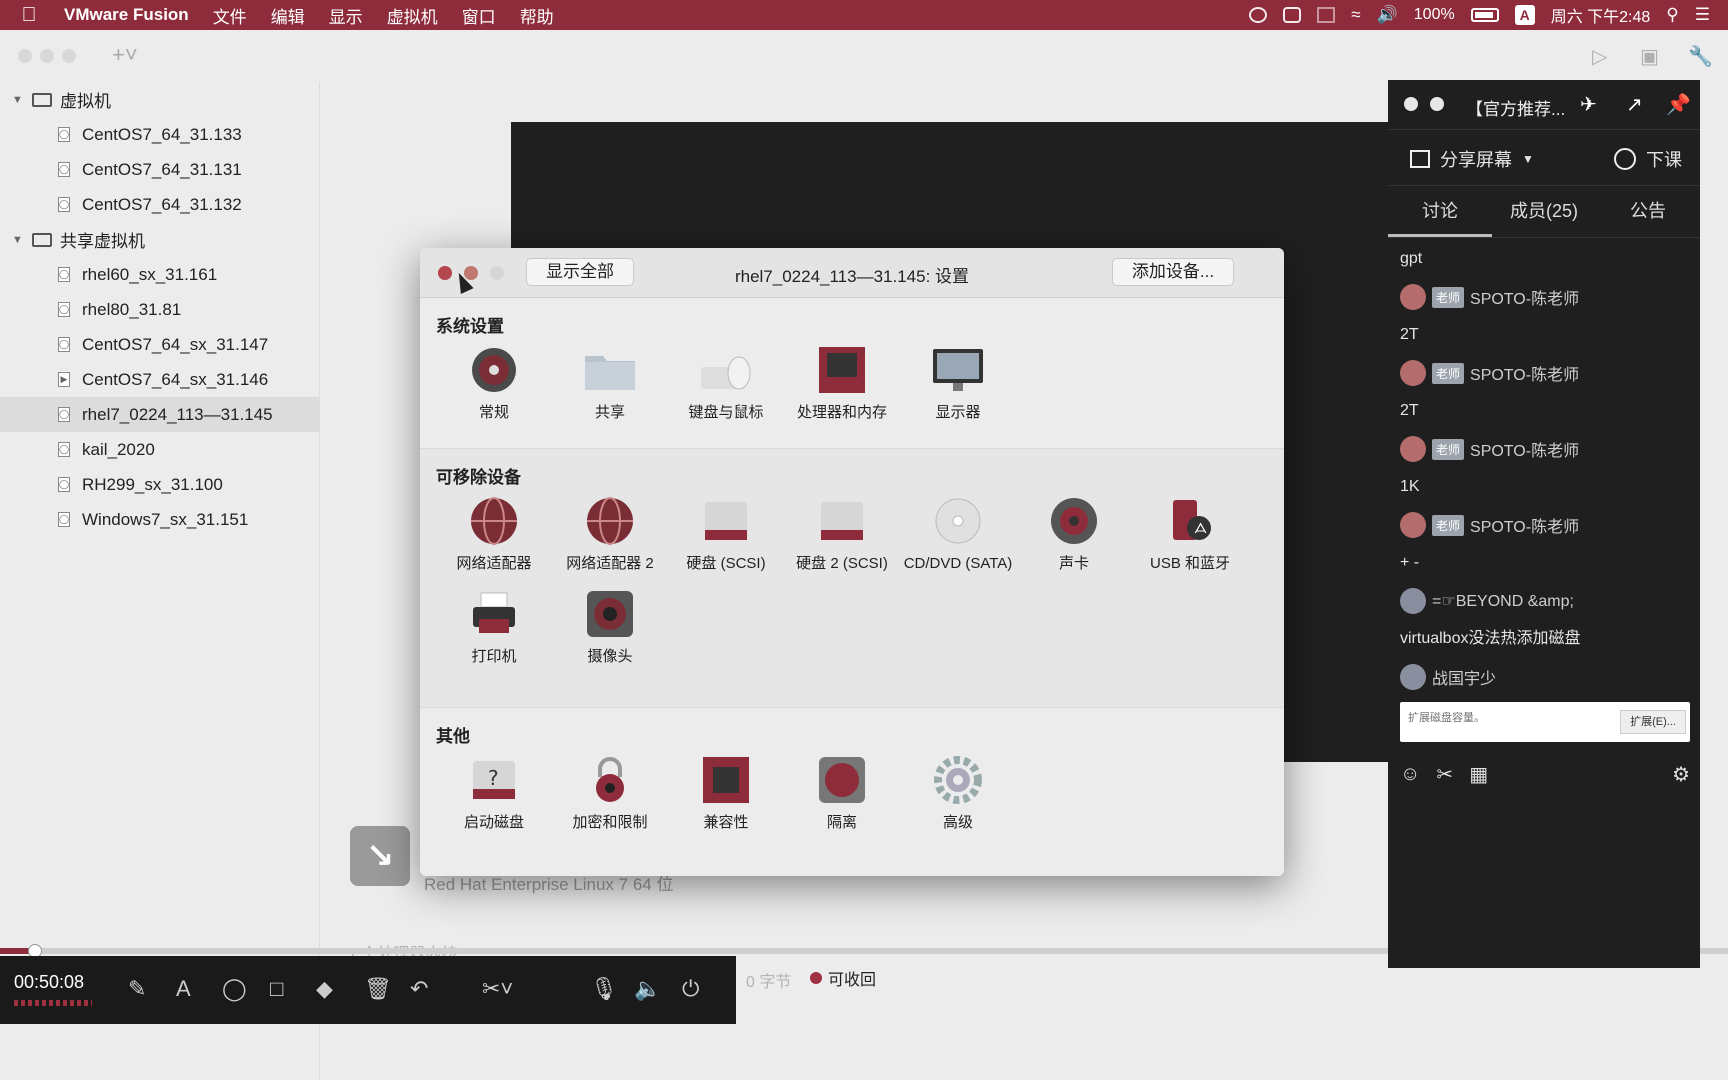 Image resolution: width=1728 pixels, height=1080 pixels. What do you see at coordinates (1190, 533) in the screenshot?
I see `setting-usb-bluetooth: ᗋ USB 和蓝牙` at bounding box center [1190, 533].